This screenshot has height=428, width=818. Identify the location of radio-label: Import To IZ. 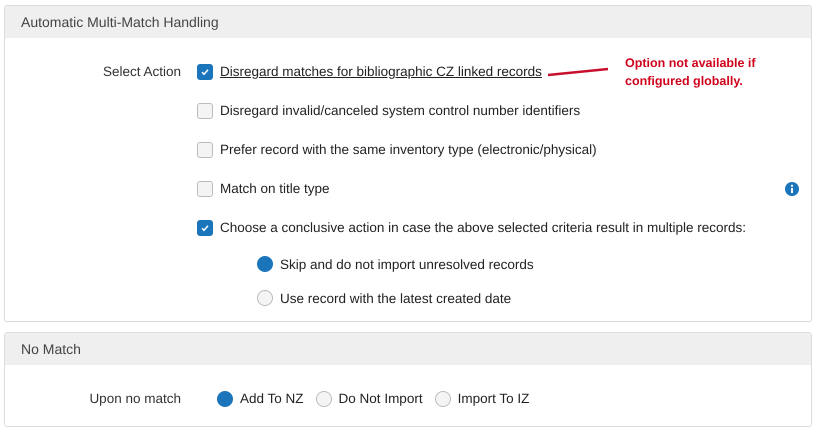
(494, 398).